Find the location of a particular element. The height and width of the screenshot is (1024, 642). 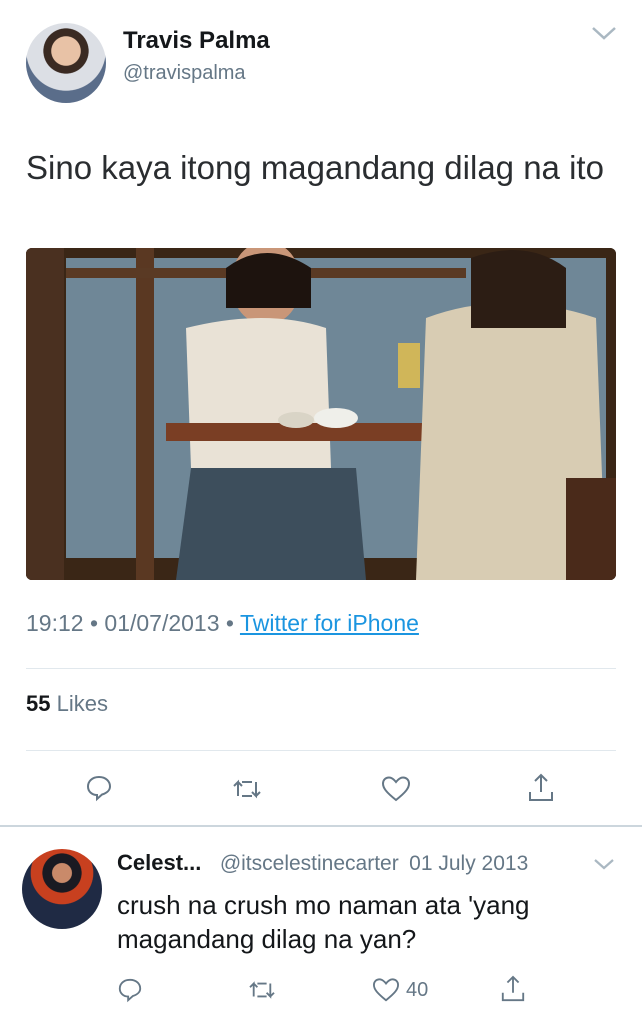

reply-like-count: 40 is located at coordinates (417, 990).